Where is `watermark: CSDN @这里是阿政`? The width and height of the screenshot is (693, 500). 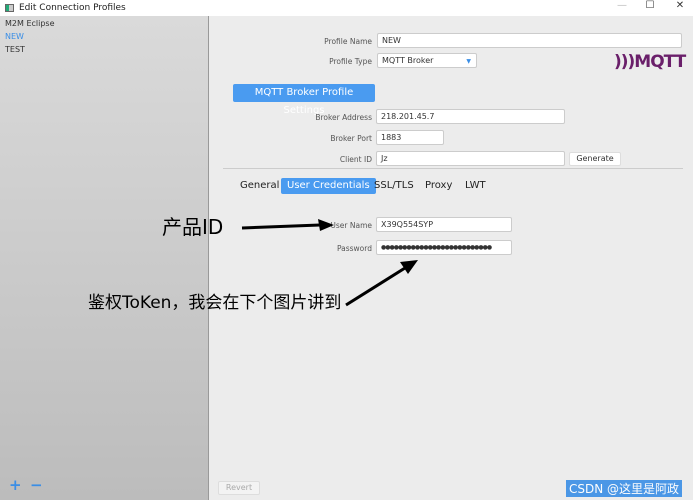 watermark: CSDN @这里是阿政 is located at coordinates (624, 488).